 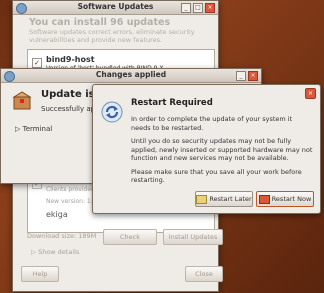 What do you see at coordinates (130, 237) in the screenshot?
I see `check-button: Check` at bounding box center [130, 237].